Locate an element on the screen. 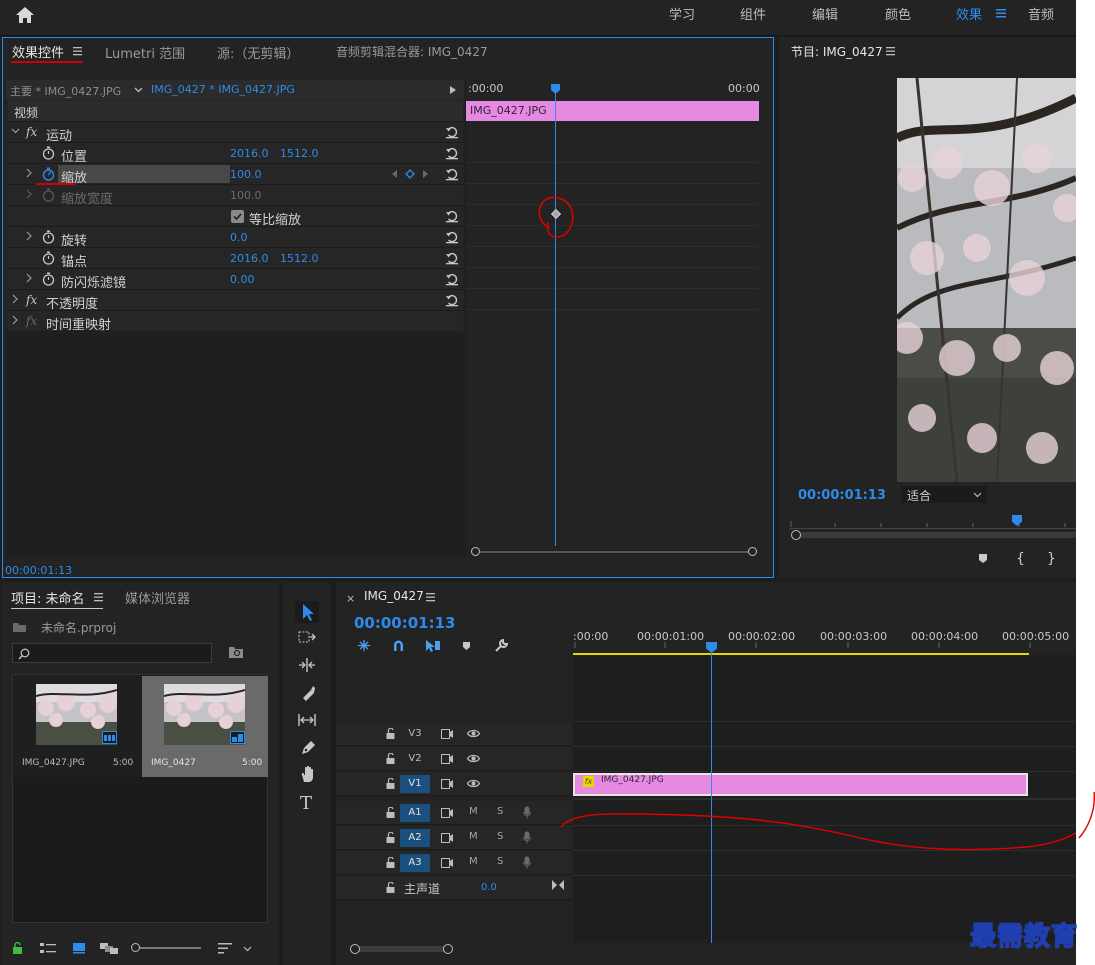  list-view-icon is located at coordinates (48, 948).